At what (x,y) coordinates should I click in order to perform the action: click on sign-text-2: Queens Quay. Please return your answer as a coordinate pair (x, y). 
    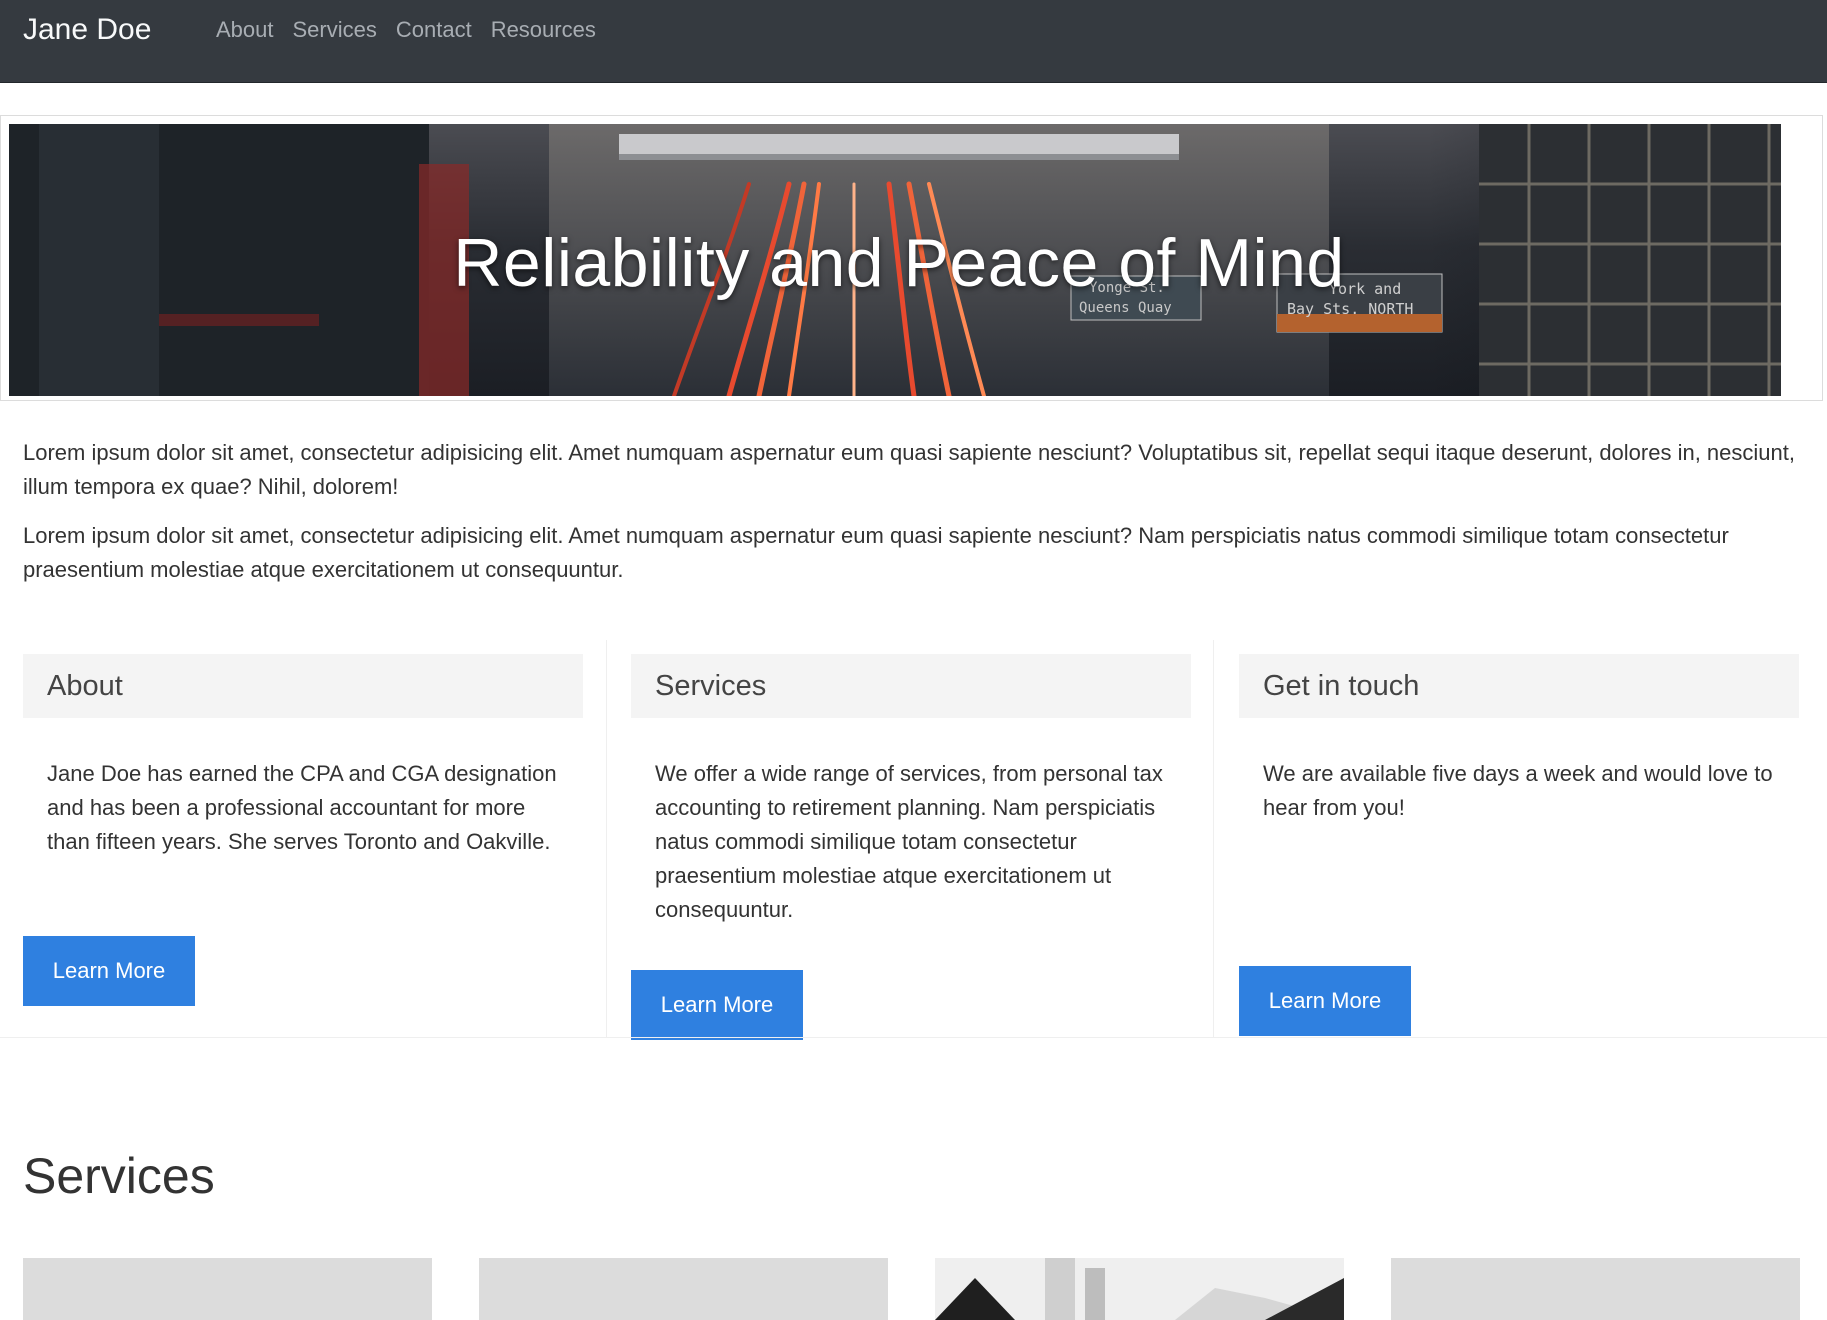
    Looking at the image, I should click on (1125, 308).